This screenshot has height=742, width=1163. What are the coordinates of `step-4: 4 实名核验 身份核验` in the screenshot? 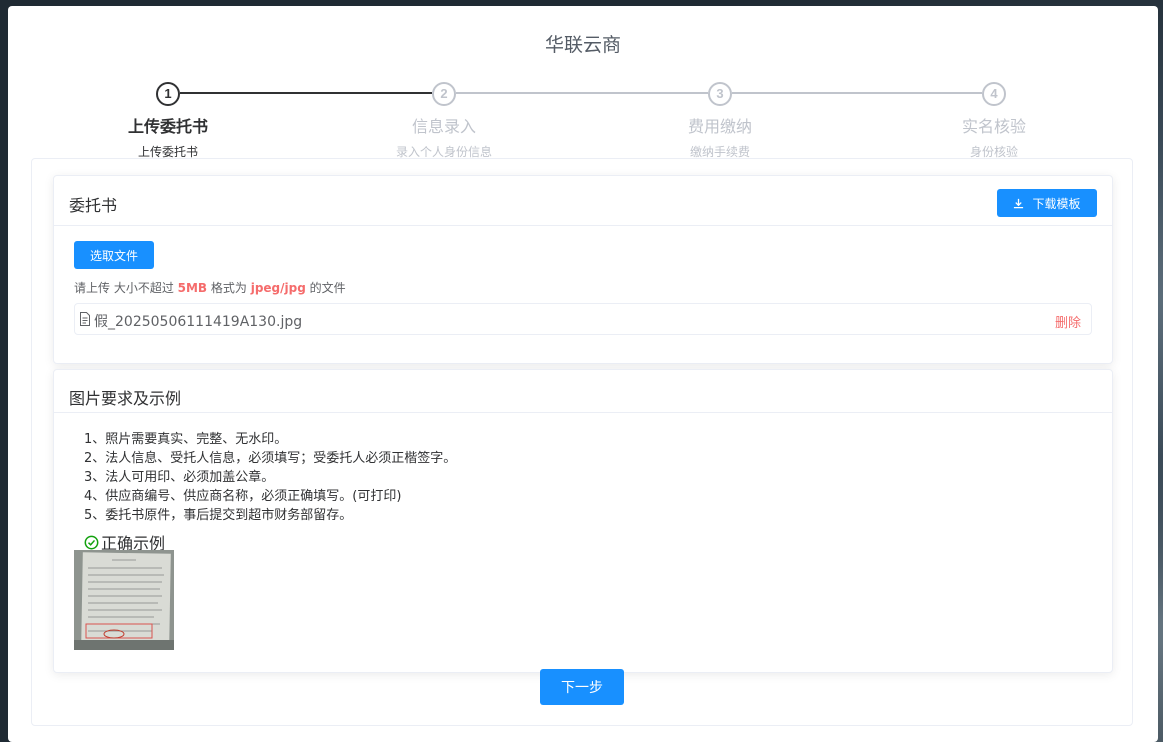 It's located at (994, 121).